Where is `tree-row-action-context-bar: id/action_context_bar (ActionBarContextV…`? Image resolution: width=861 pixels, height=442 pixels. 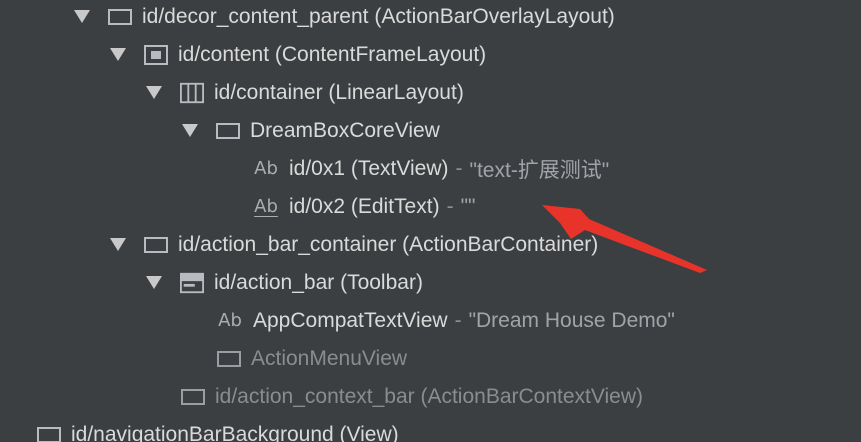
tree-row-action-context-bar: id/action_context_bar (ActionBarContextV… is located at coordinates (412, 397).